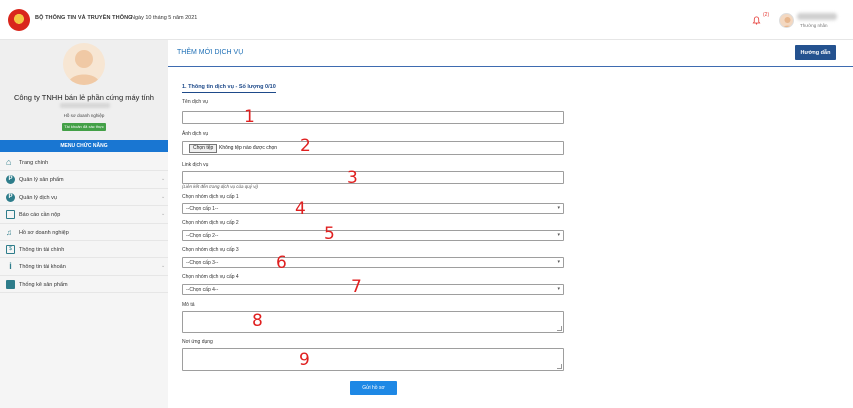 Image resolution: width=853 pixels, height=408 pixels. I want to click on user-role: Thường nhân, so click(814, 25).